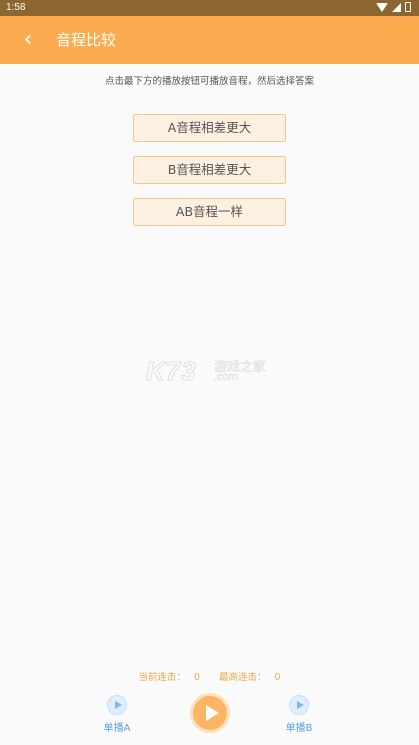 This screenshot has width=419, height=745. Describe the element at coordinates (86, 40) in the screenshot. I see `page-title: 音程比较` at that location.